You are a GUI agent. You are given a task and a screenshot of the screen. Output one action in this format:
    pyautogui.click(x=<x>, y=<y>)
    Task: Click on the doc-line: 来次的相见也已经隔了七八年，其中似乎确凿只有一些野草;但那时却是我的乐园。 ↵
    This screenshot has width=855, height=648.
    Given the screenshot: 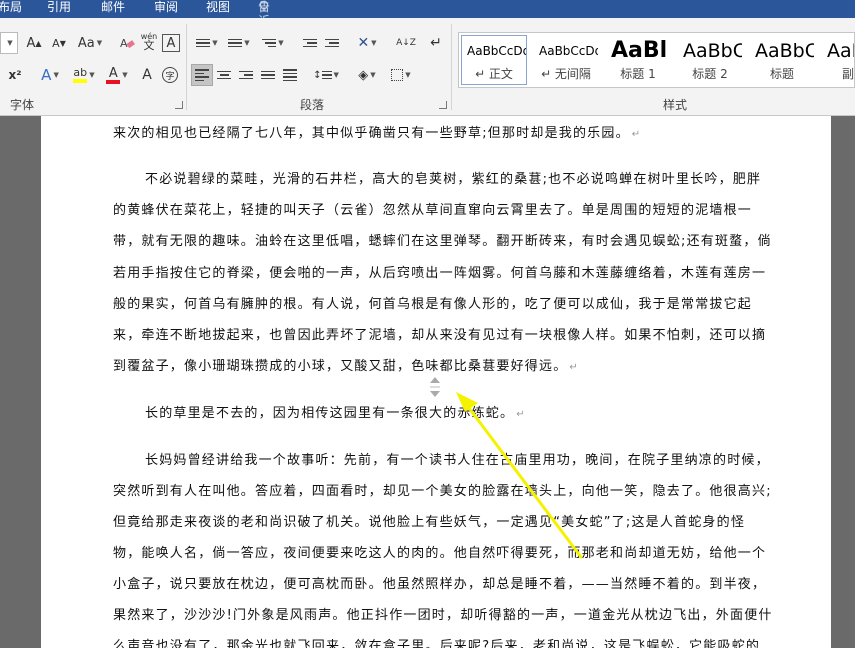 What is the action you would take?
    pyautogui.click(x=377, y=133)
    